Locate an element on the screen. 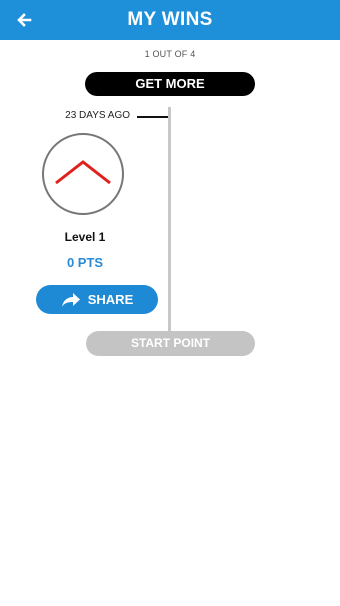 This screenshot has width=340, height=606. share-label: SHARE is located at coordinates (110, 299).